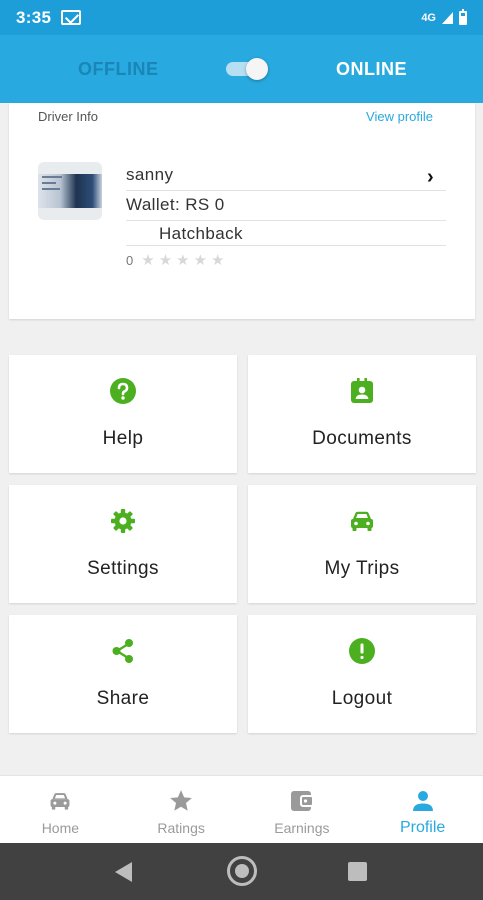 This screenshot has height=900, width=483. I want to click on star-icon, so click(181, 801).